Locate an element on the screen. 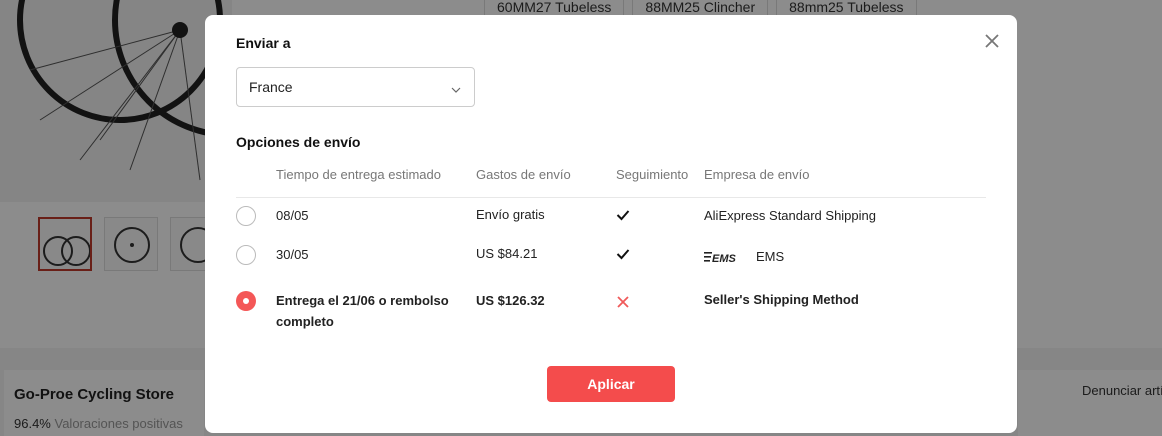 This screenshot has width=1162, height=436. carrier-name-text: AliExpress Standard Shipping is located at coordinates (790, 215).